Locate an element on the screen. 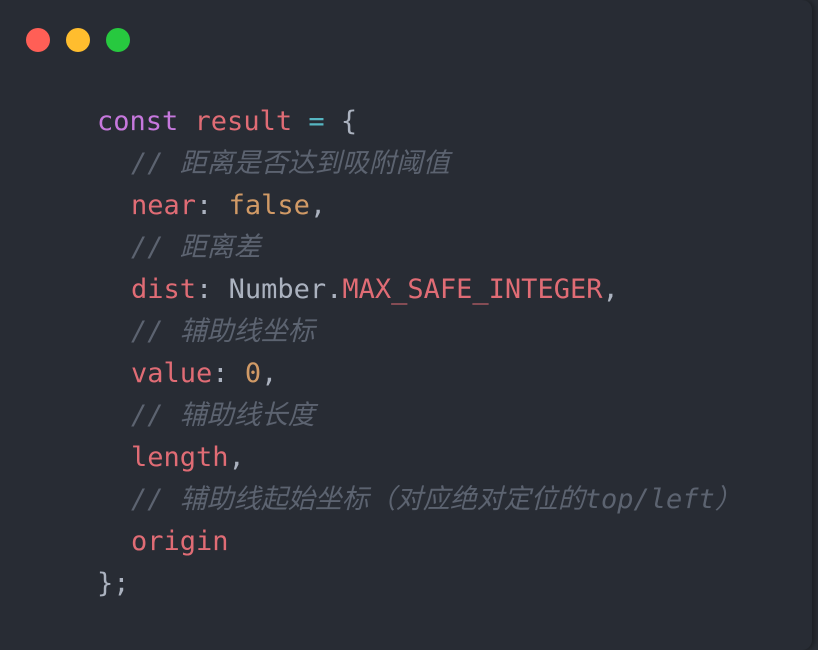 The height and width of the screenshot is (650, 818). literal-false: false is located at coordinates (269, 205).